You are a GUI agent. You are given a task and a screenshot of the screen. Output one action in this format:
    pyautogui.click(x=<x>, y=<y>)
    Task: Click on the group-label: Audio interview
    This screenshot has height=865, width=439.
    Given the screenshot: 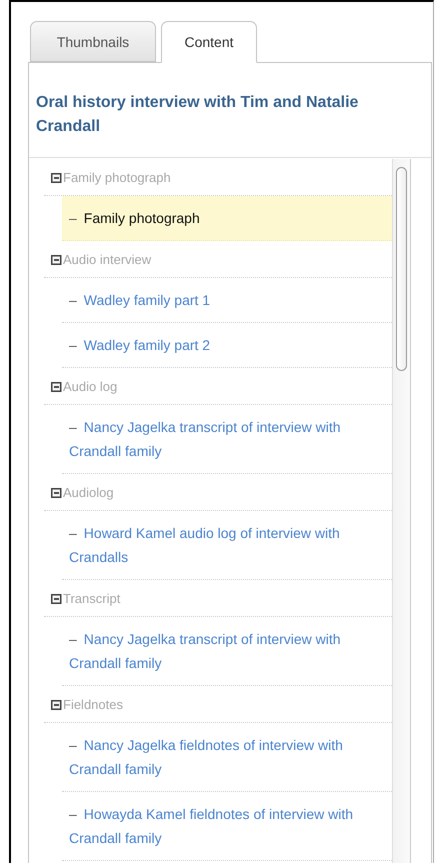 What is the action you would take?
    pyautogui.click(x=107, y=259)
    